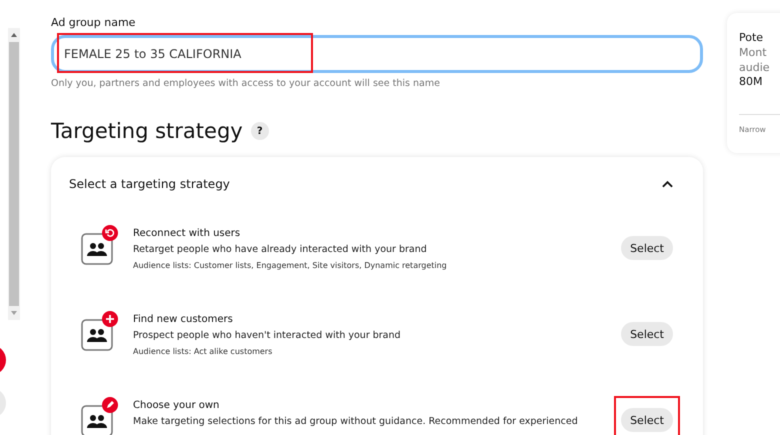  What do you see at coordinates (267, 335) in the screenshot?
I see `strategy-description: Prospect people who haven't interacted with your brand` at bounding box center [267, 335].